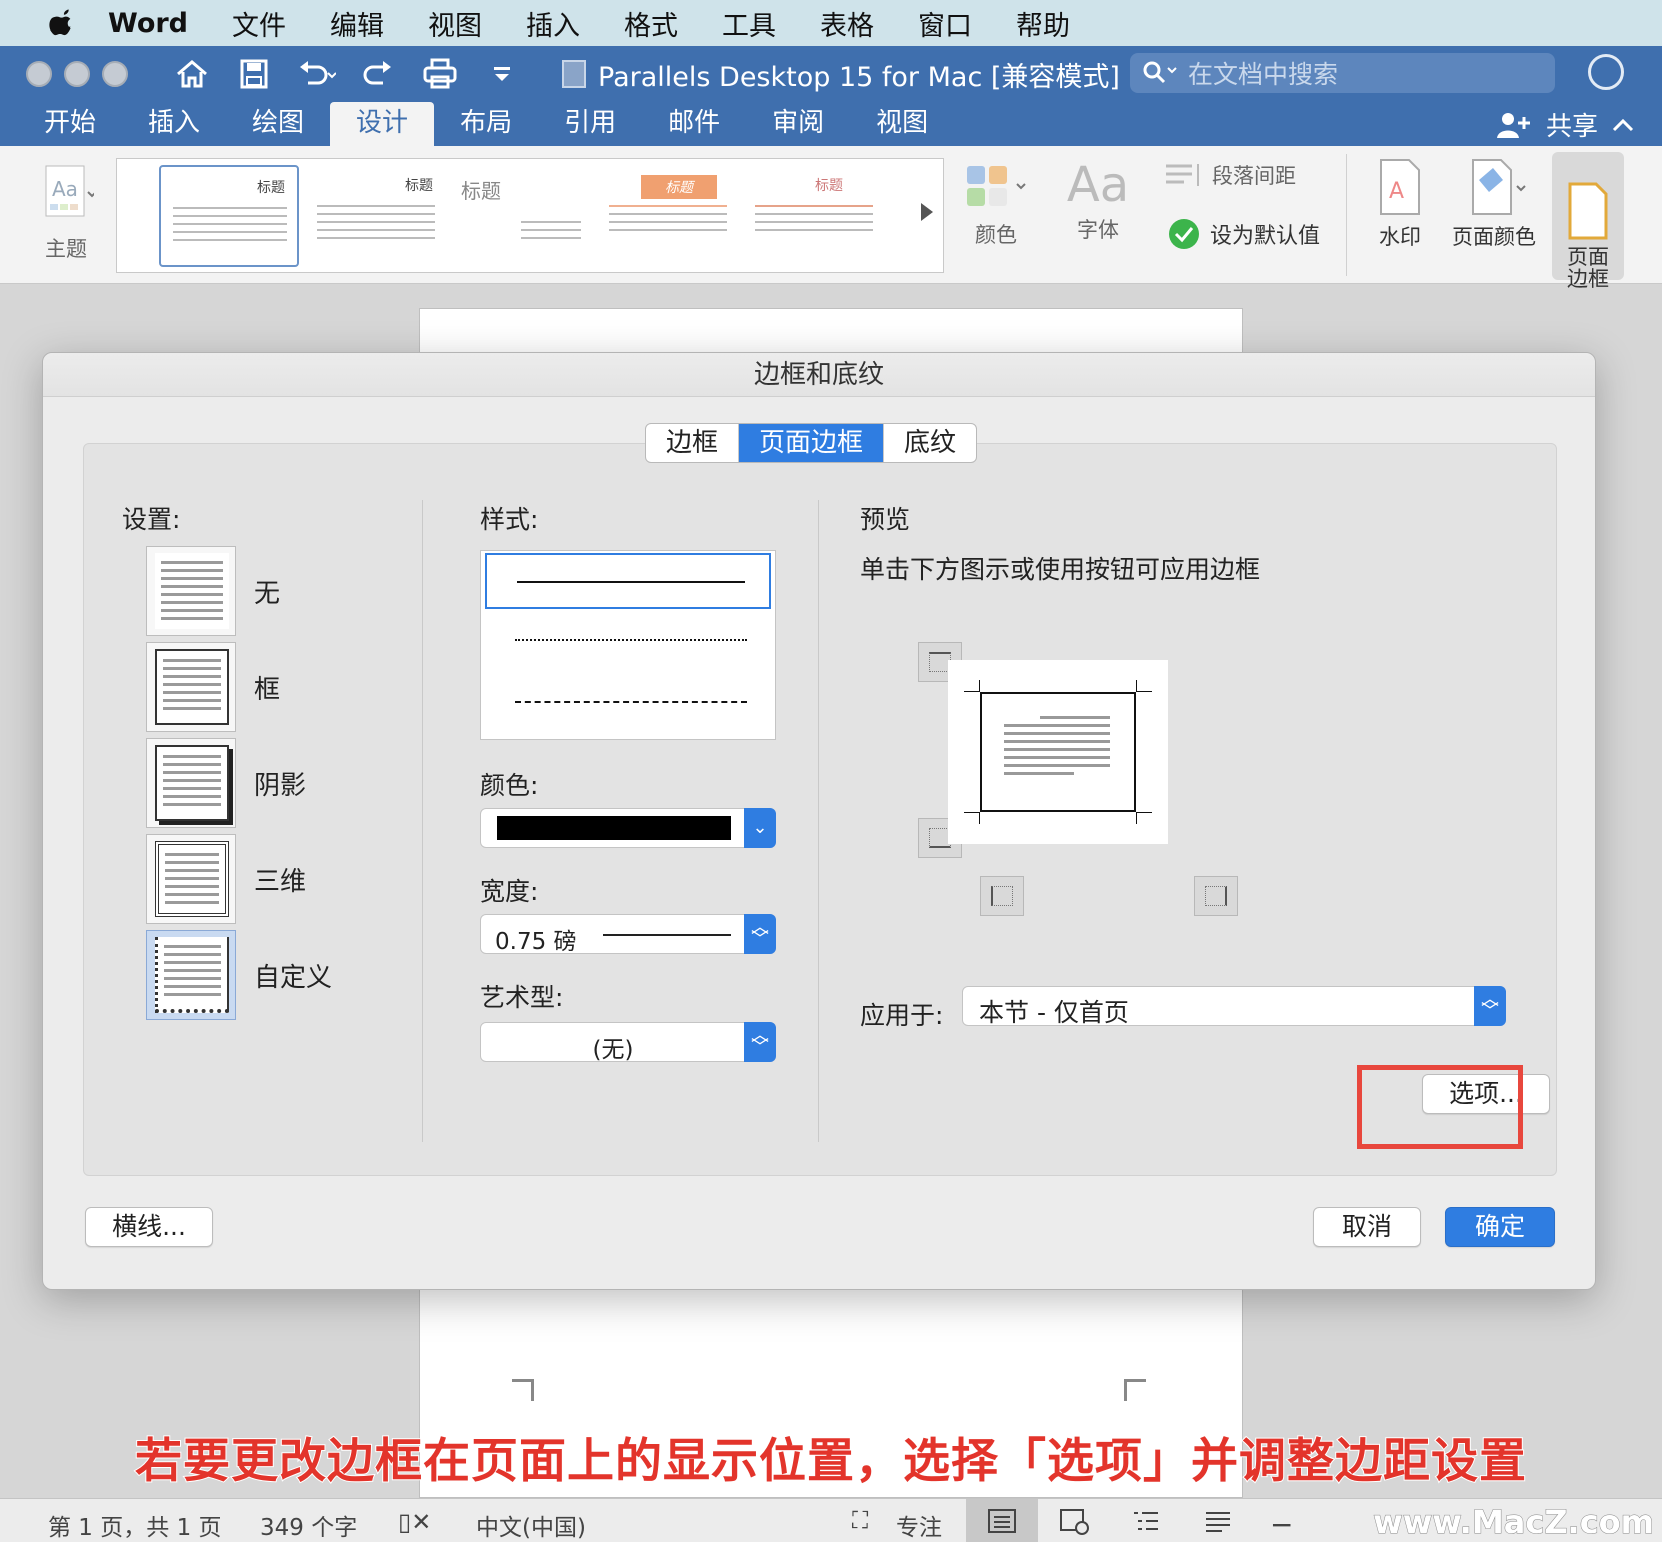 The height and width of the screenshot is (1542, 1662). Describe the element at coordinates (860, 1521) in the screenshot. I see `focus-icon: ⛶` at that location.